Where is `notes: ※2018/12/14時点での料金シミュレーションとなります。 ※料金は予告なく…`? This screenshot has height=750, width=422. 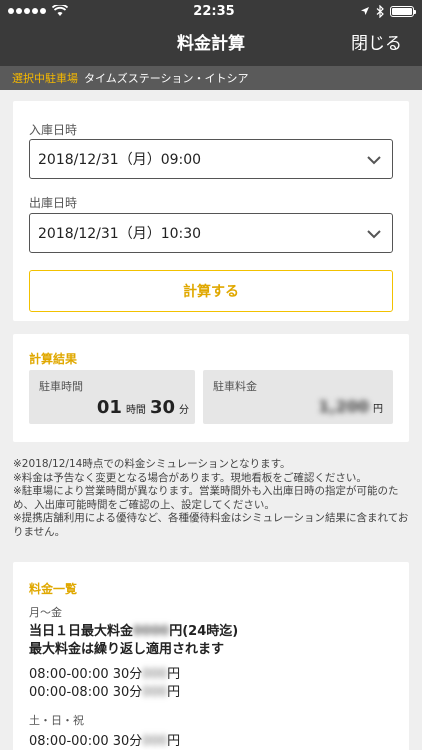
notes: ※2018/12/14時点での料金シミュレーションとなります。 ※料金は予告なく… is located at coordinates (211, 498).